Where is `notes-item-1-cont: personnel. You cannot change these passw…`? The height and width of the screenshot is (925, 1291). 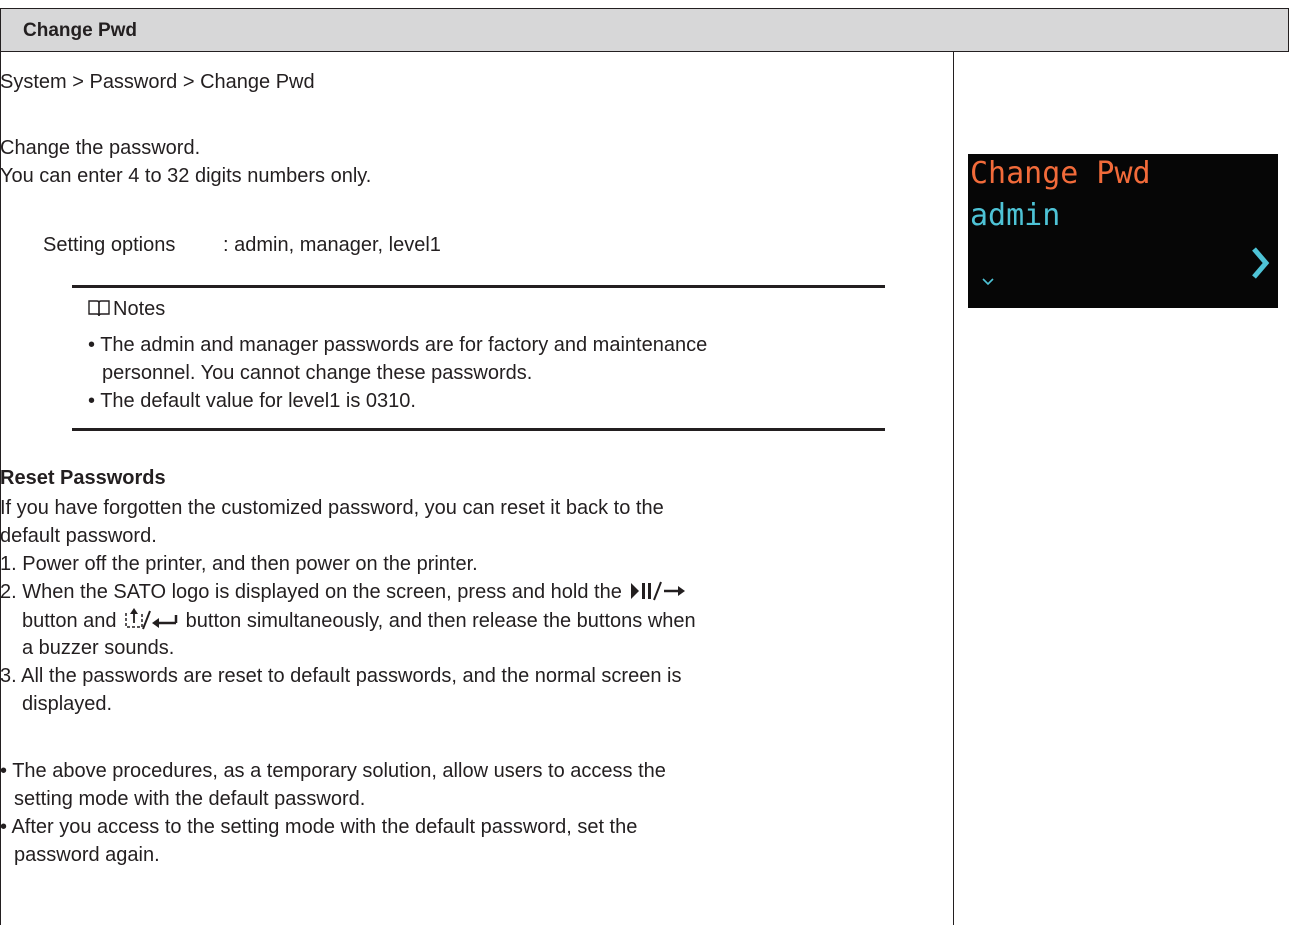
notes-item-1-cont: personnel. You cannot change these passw… is located at coordinates (317, 373).